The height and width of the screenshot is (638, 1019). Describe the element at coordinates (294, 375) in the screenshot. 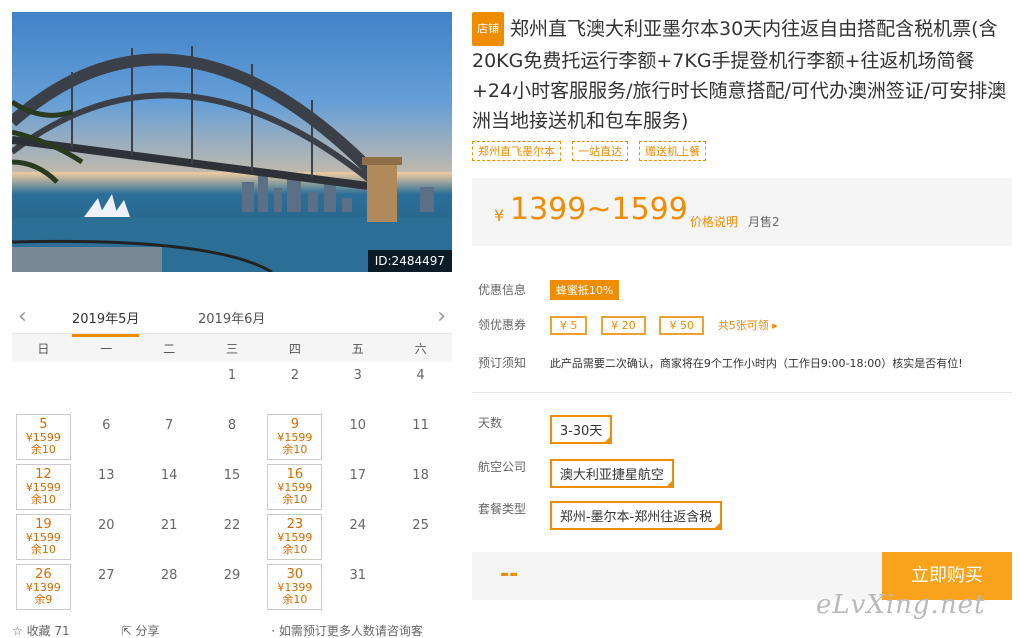

I see `day-number: 2` at that location.